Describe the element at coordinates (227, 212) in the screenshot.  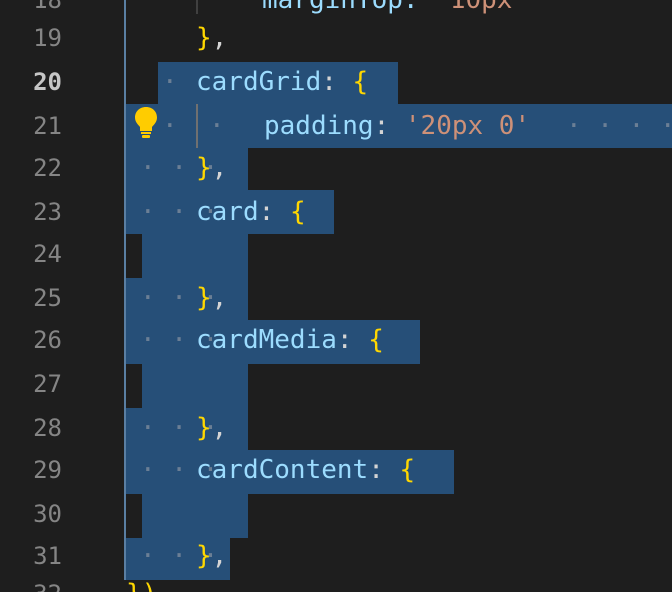
I see `code-token: card` at that location.